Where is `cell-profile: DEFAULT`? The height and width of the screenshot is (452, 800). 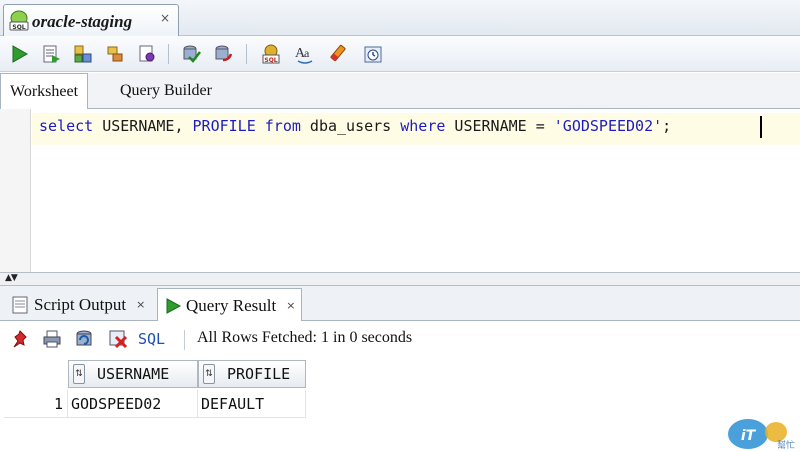
cell-profile: DEFAULT is located at coordinates (252, 404).